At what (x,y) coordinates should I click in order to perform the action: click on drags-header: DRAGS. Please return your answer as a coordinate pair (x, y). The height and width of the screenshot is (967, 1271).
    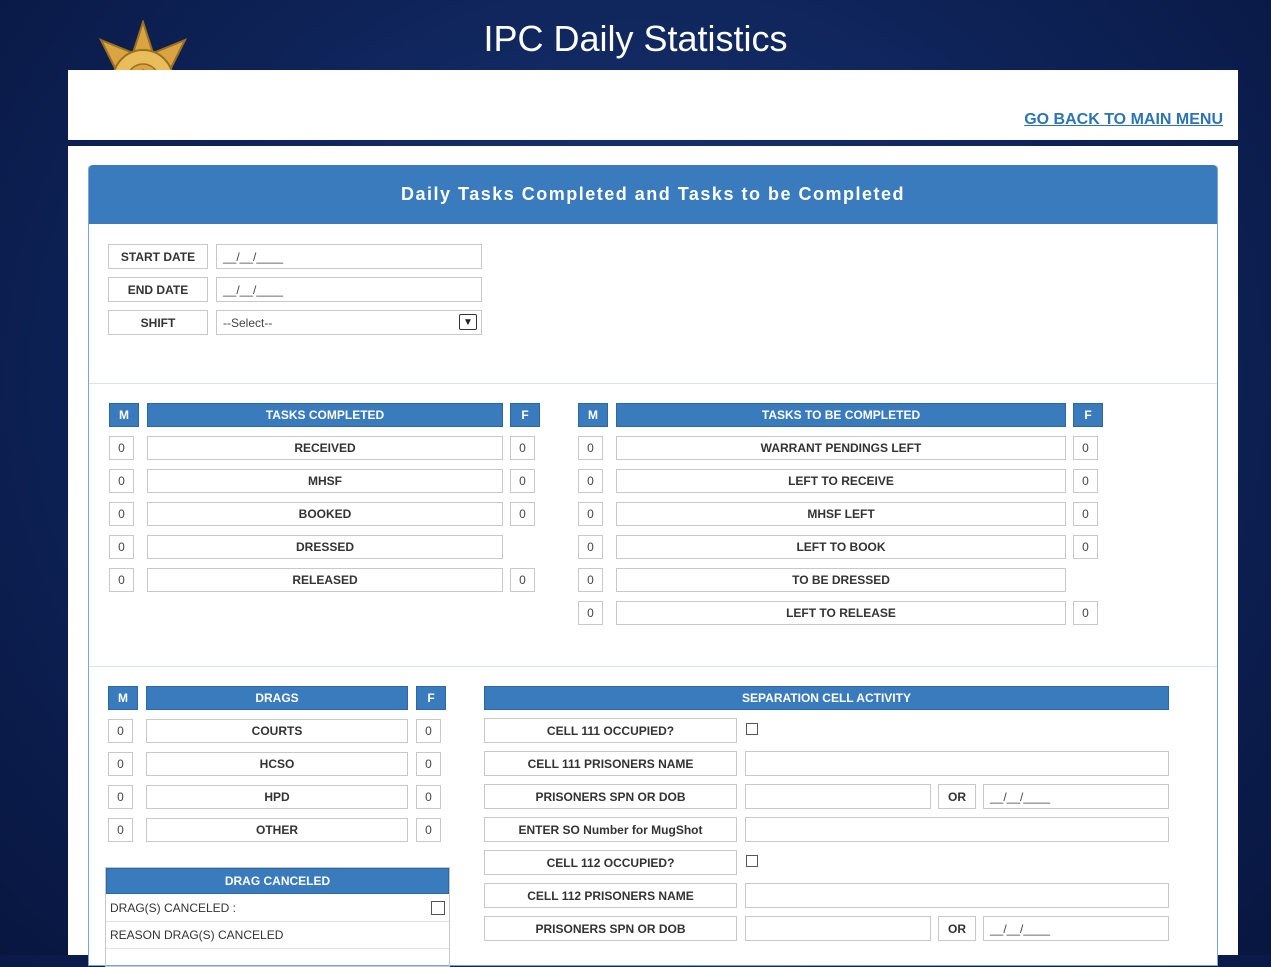
    Looking at the image, I should click on (277, 698).